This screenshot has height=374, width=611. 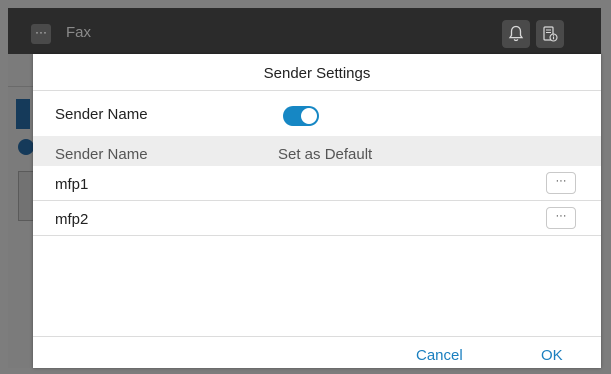 What do you see at coordinates (439, 355) in the screenshot?
I see `cancel-button: Cancel` at bounding box center [439, 355].